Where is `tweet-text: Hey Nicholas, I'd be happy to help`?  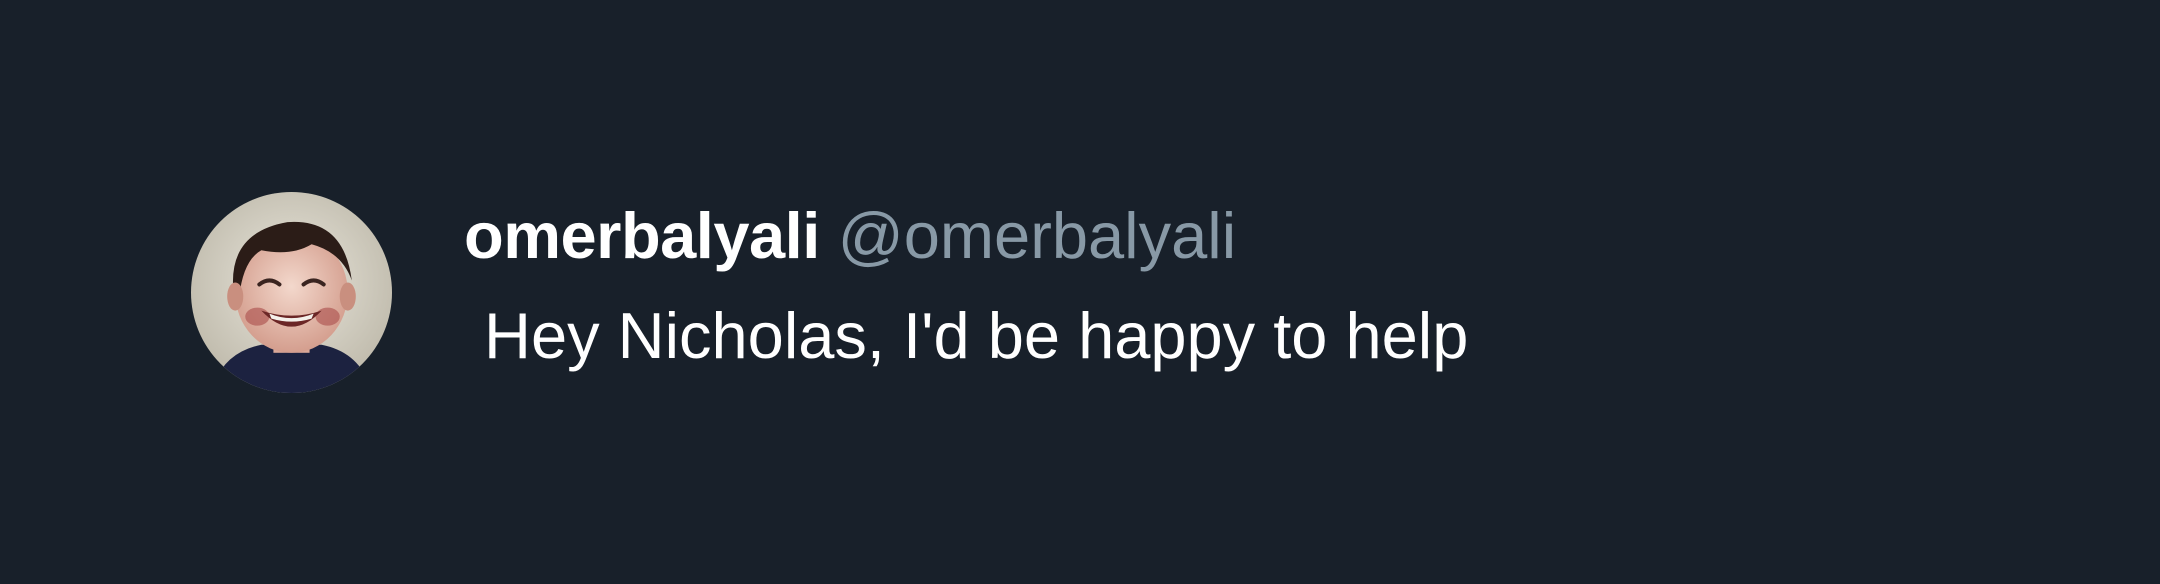
tweet-text: Hey Nicholas, I'd be happy to help is located at coordinates (976, 335).